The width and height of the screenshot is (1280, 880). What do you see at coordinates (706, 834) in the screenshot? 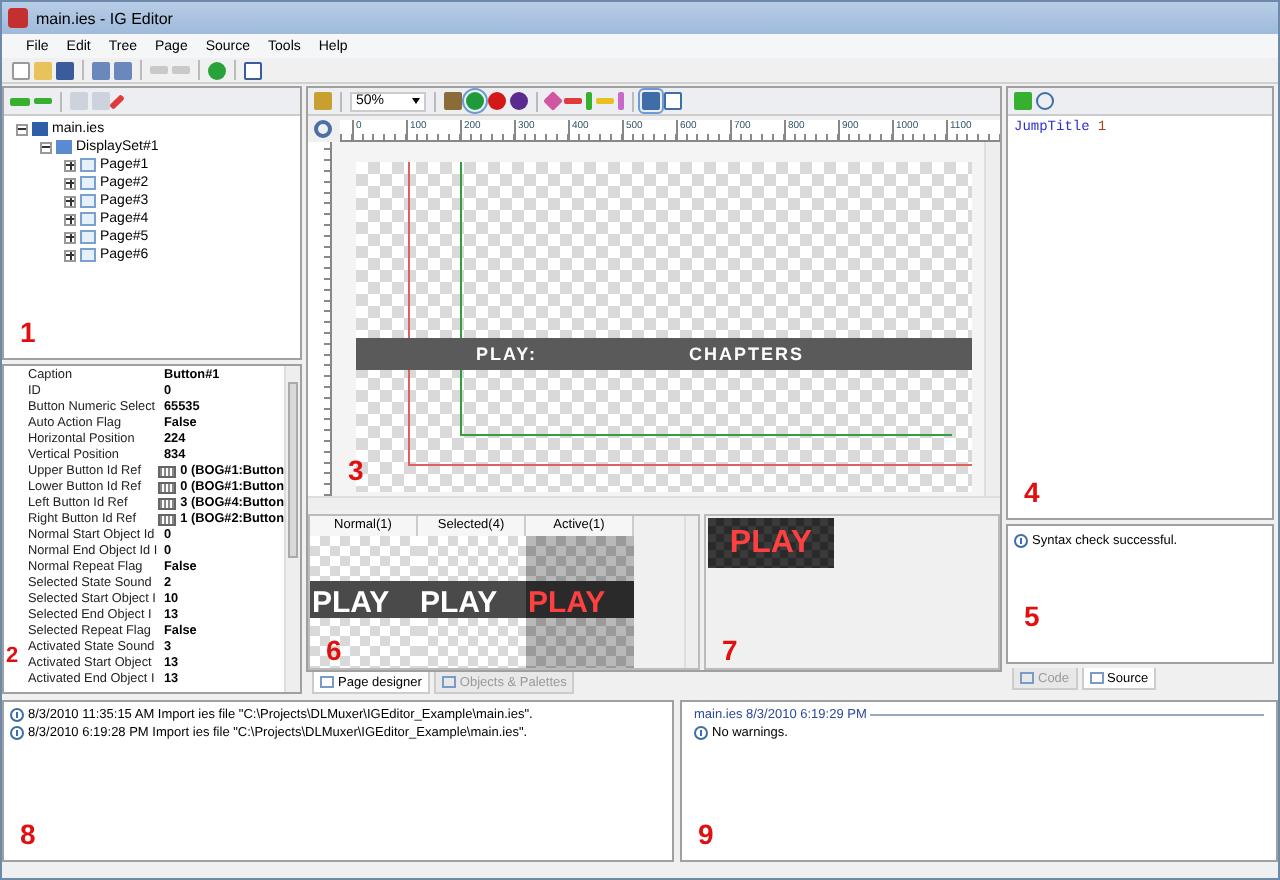
I see `annotation-number: 9` at bounding box center [706, 834].